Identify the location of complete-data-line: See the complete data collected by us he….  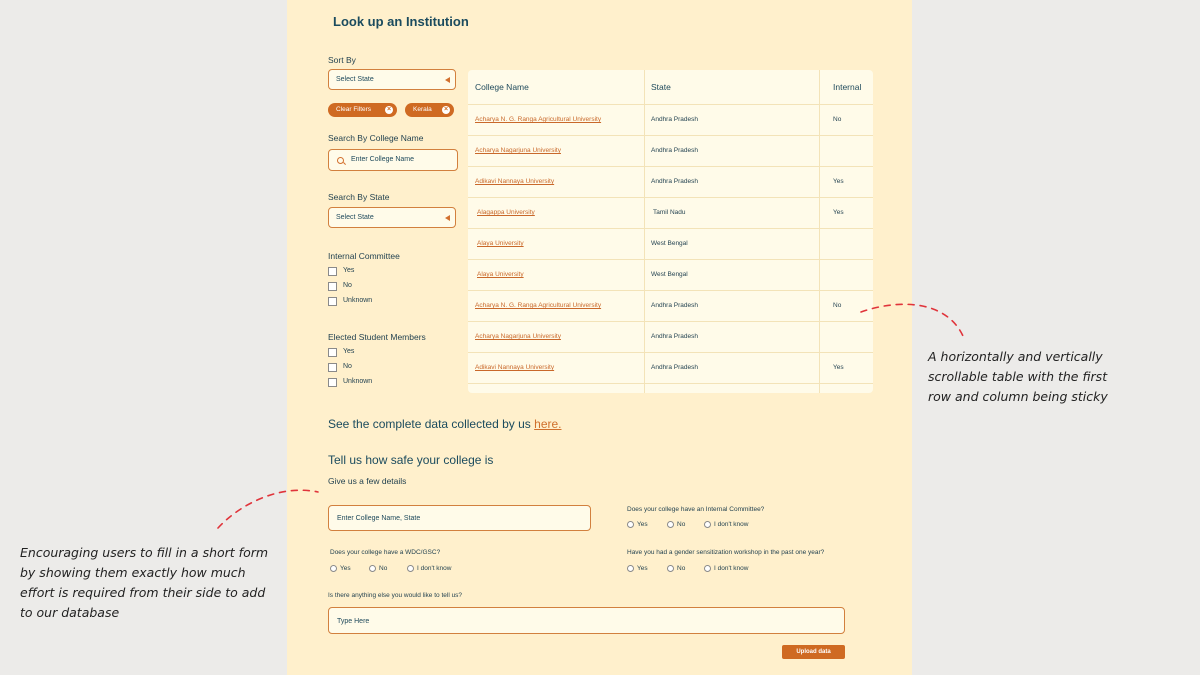
(445, 424).